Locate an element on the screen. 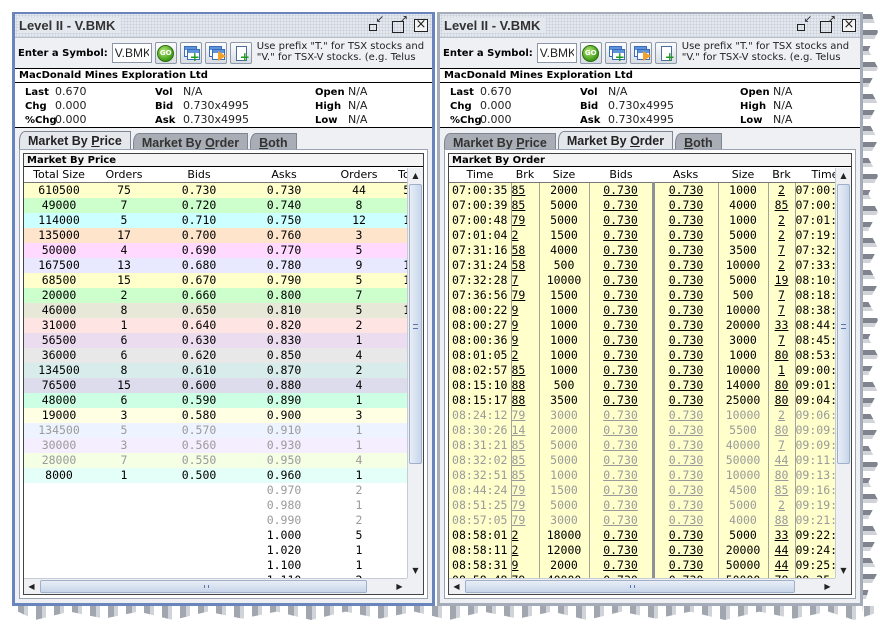 The height and width of the screenshot is (634, 891). order-row: 07:31:24585000.7300.73010000207:33:21 is located at coordinates (642, 265).